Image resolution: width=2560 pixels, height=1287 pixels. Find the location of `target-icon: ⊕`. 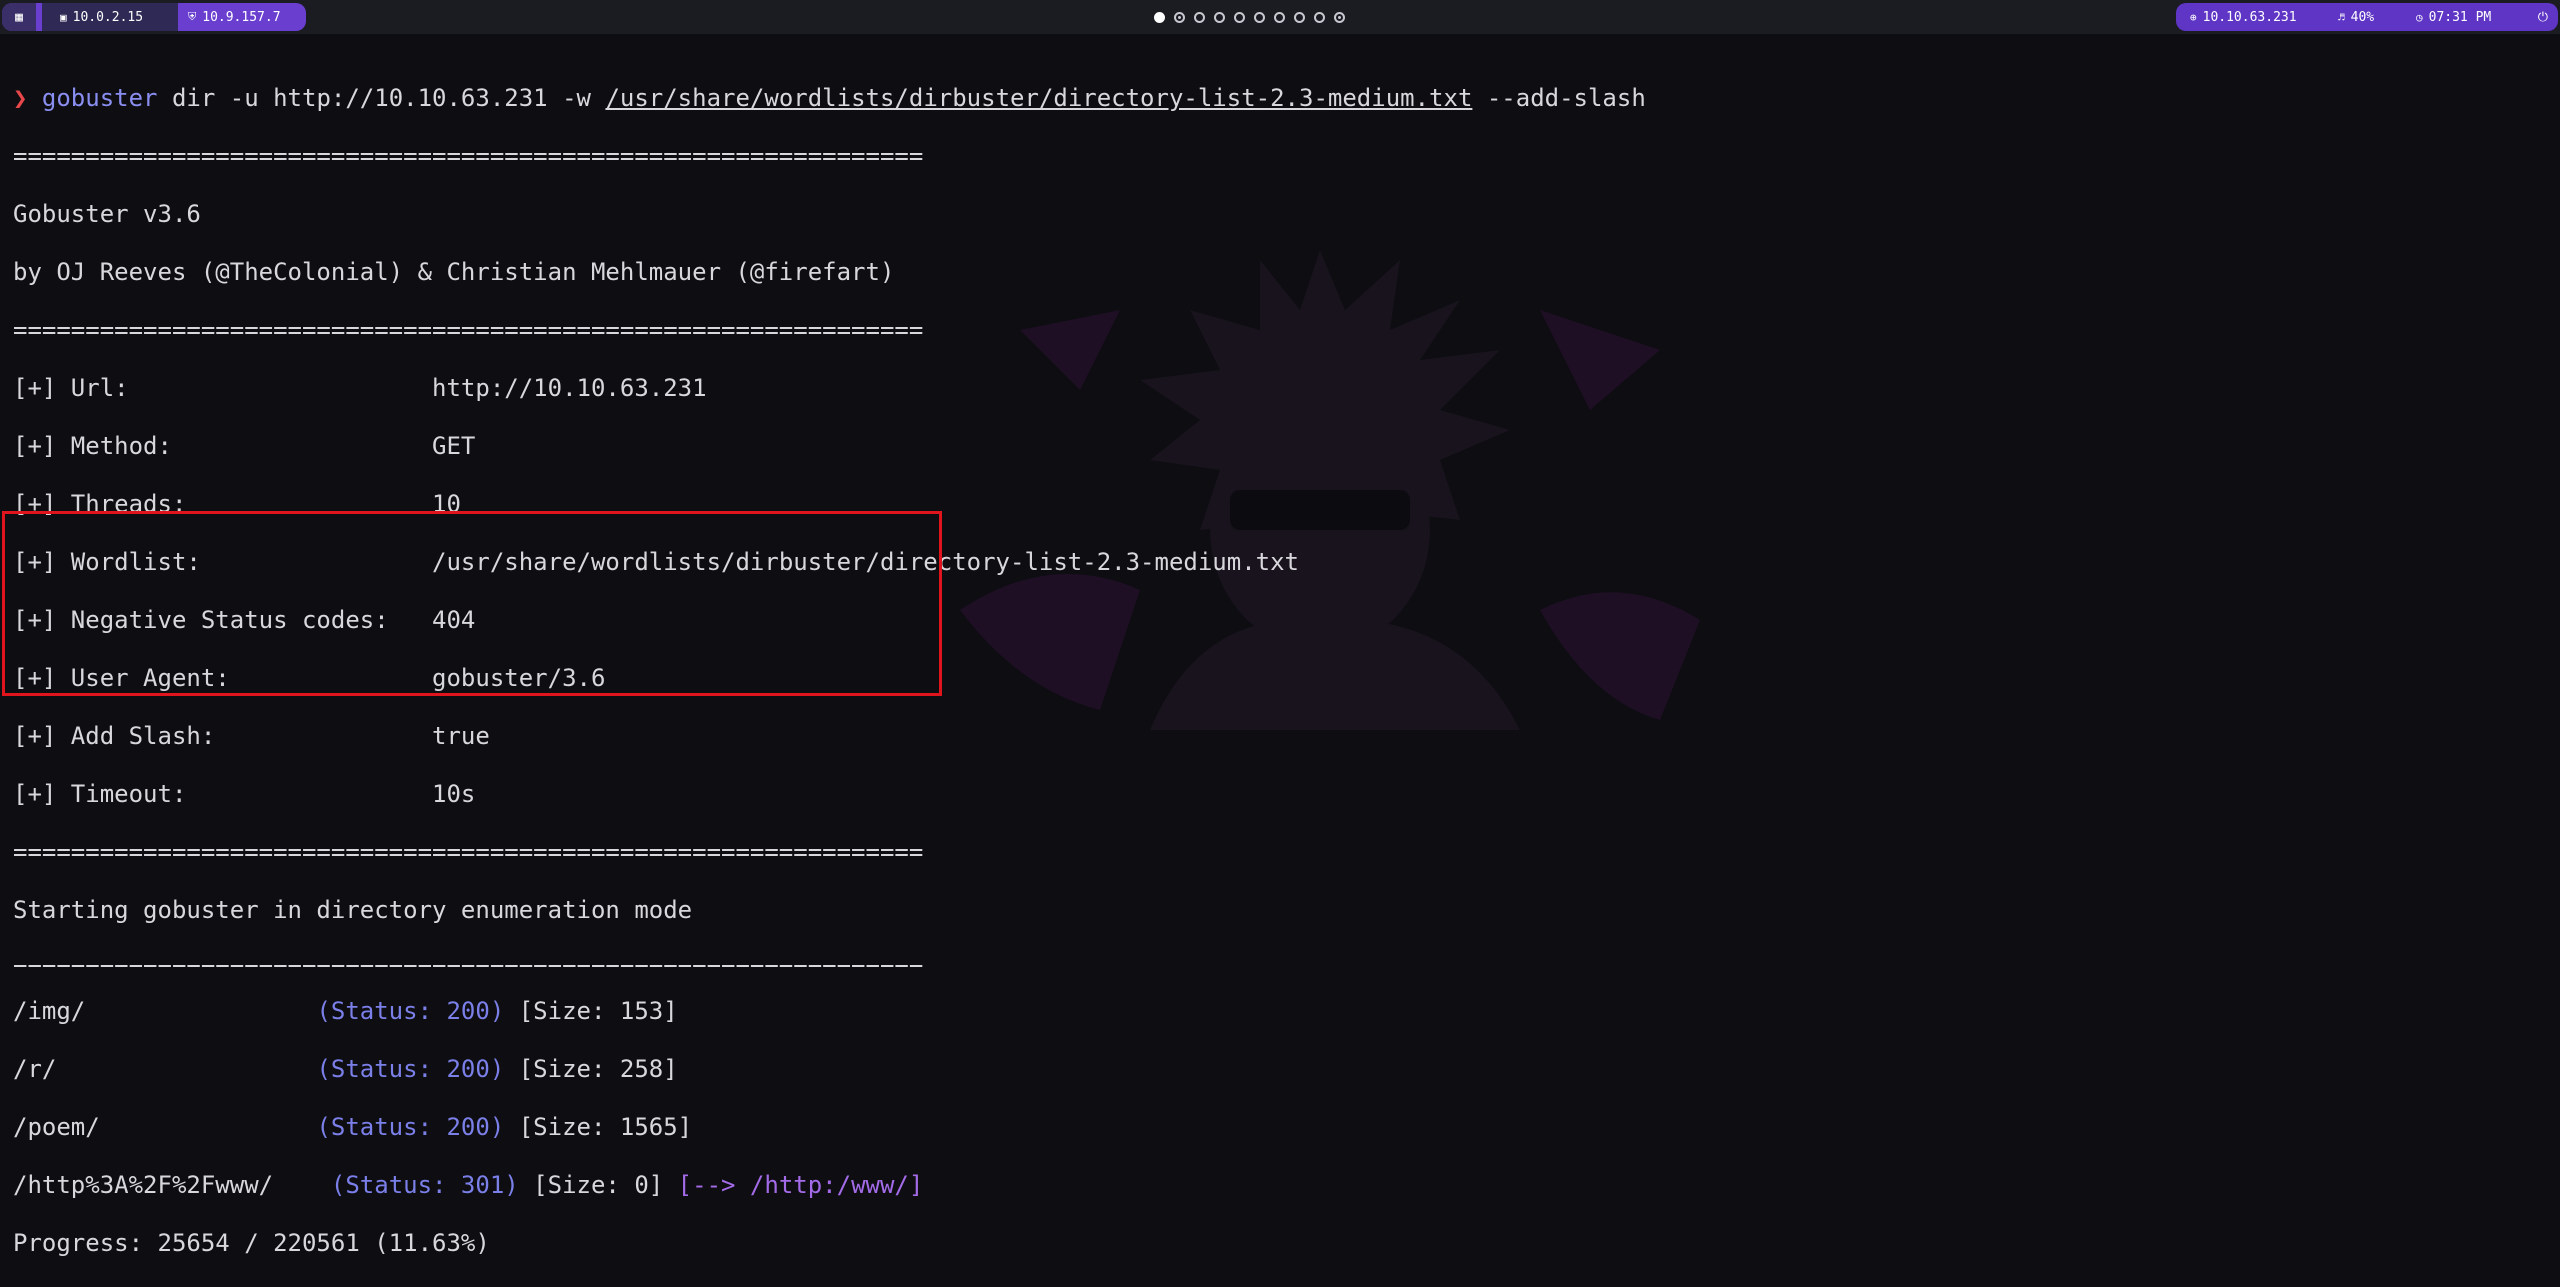

target-icon: ⊕ is located at coordinates (2193, 17).